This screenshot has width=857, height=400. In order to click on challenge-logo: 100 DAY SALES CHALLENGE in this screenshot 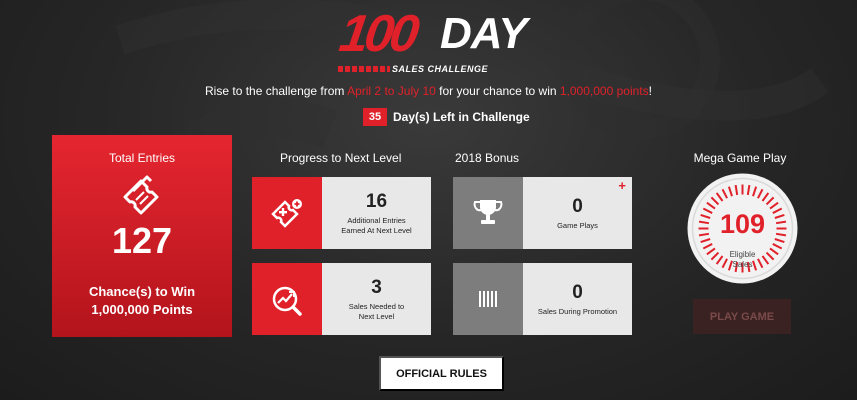, I will do `click(440, 40)`.